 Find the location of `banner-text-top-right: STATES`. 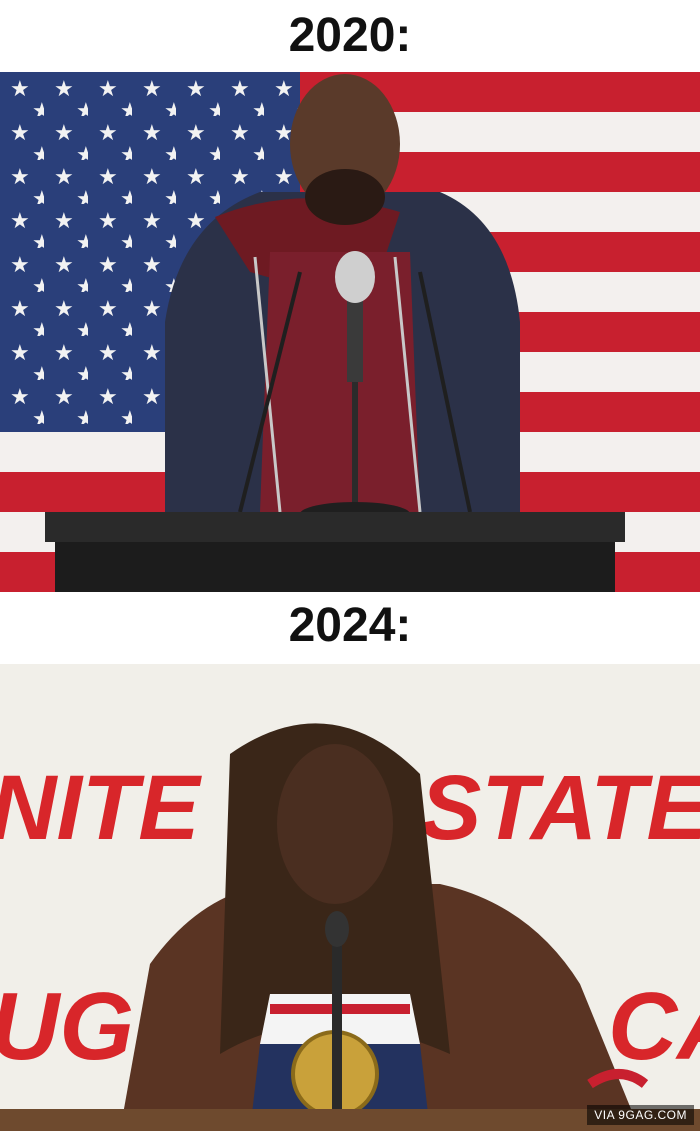

banner-text-top-right: STATES is located at coordinates (560, 808).